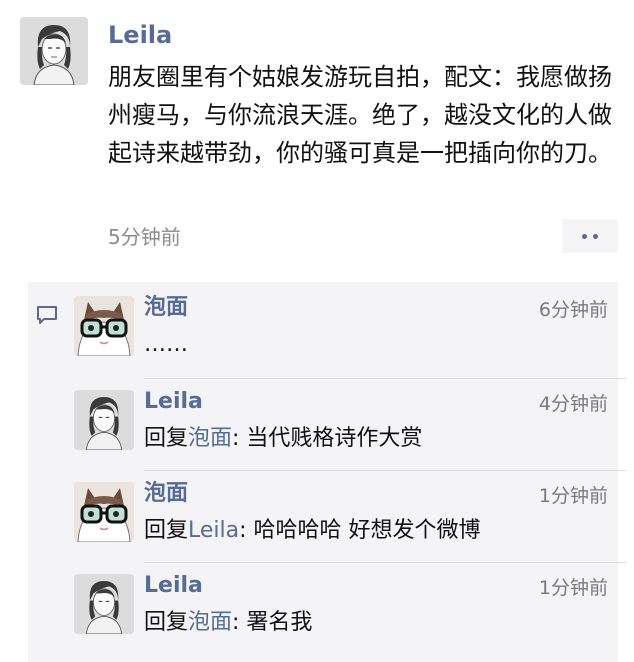 Image resolution: width=634 pixels, height=662 pixels. I want to click on comment-item: Leila 4分钟前 回复泡面: 当代贱格诗作大赏, so click(342, 422).